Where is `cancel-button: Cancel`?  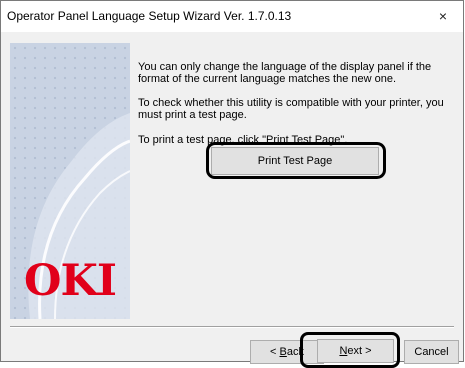
cancel-button: Cancel is located at coordinates (431, 352).